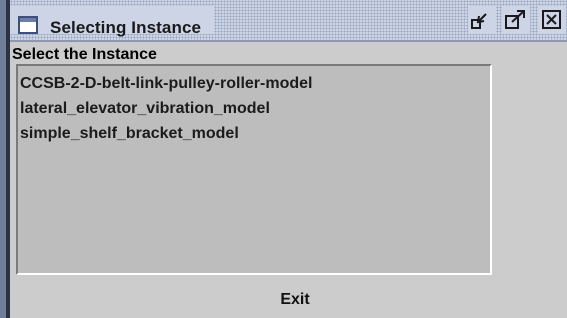  I want to click on minimize-button, so click(482, 20).